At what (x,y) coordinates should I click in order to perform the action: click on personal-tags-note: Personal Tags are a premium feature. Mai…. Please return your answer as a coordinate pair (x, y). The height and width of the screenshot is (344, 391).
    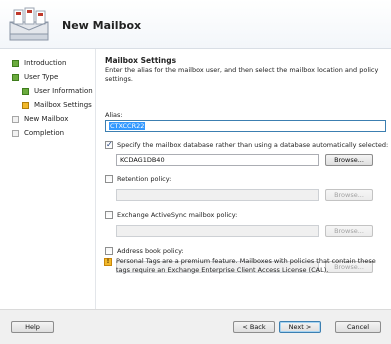
    Looking at the image, I should click on (246, 265).